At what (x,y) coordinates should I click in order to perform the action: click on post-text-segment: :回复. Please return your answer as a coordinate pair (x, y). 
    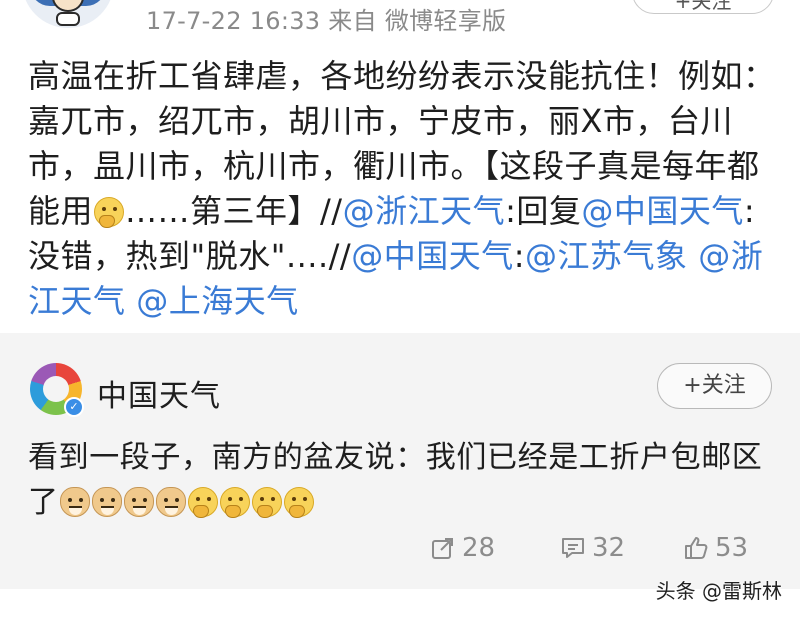
    Looking at the image, I should click on (543, 211).